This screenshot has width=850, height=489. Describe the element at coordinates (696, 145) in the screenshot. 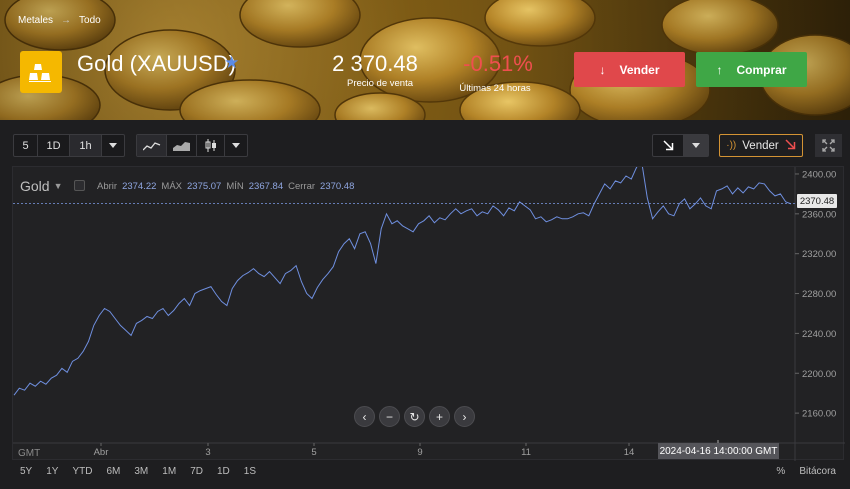

I see `trend-dropdown-icon` at that location.